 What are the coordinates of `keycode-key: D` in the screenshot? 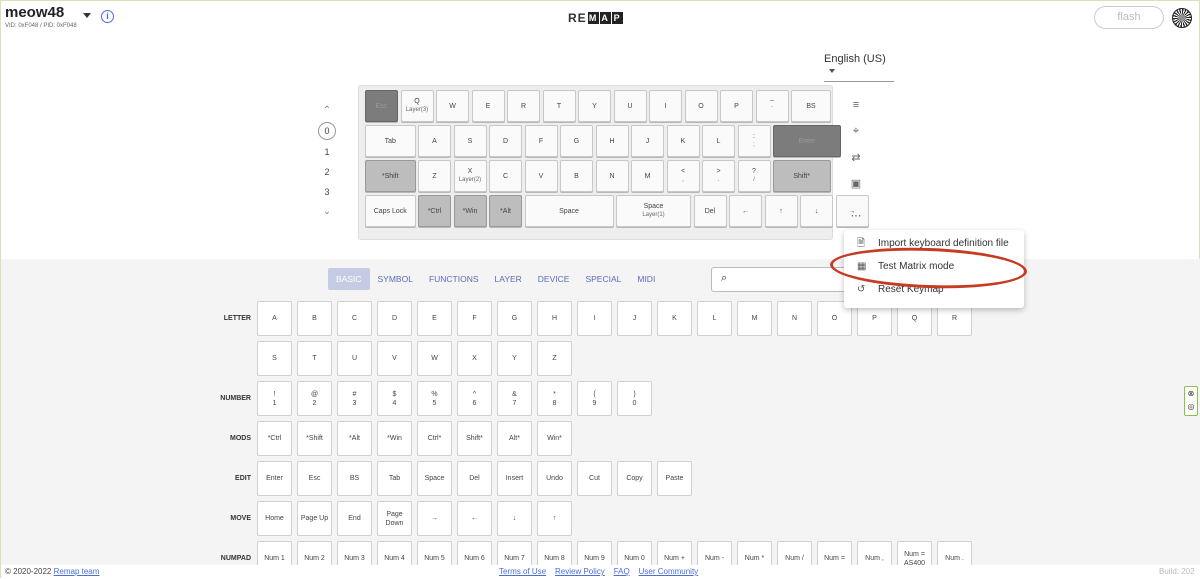 It's located at (394, 318).